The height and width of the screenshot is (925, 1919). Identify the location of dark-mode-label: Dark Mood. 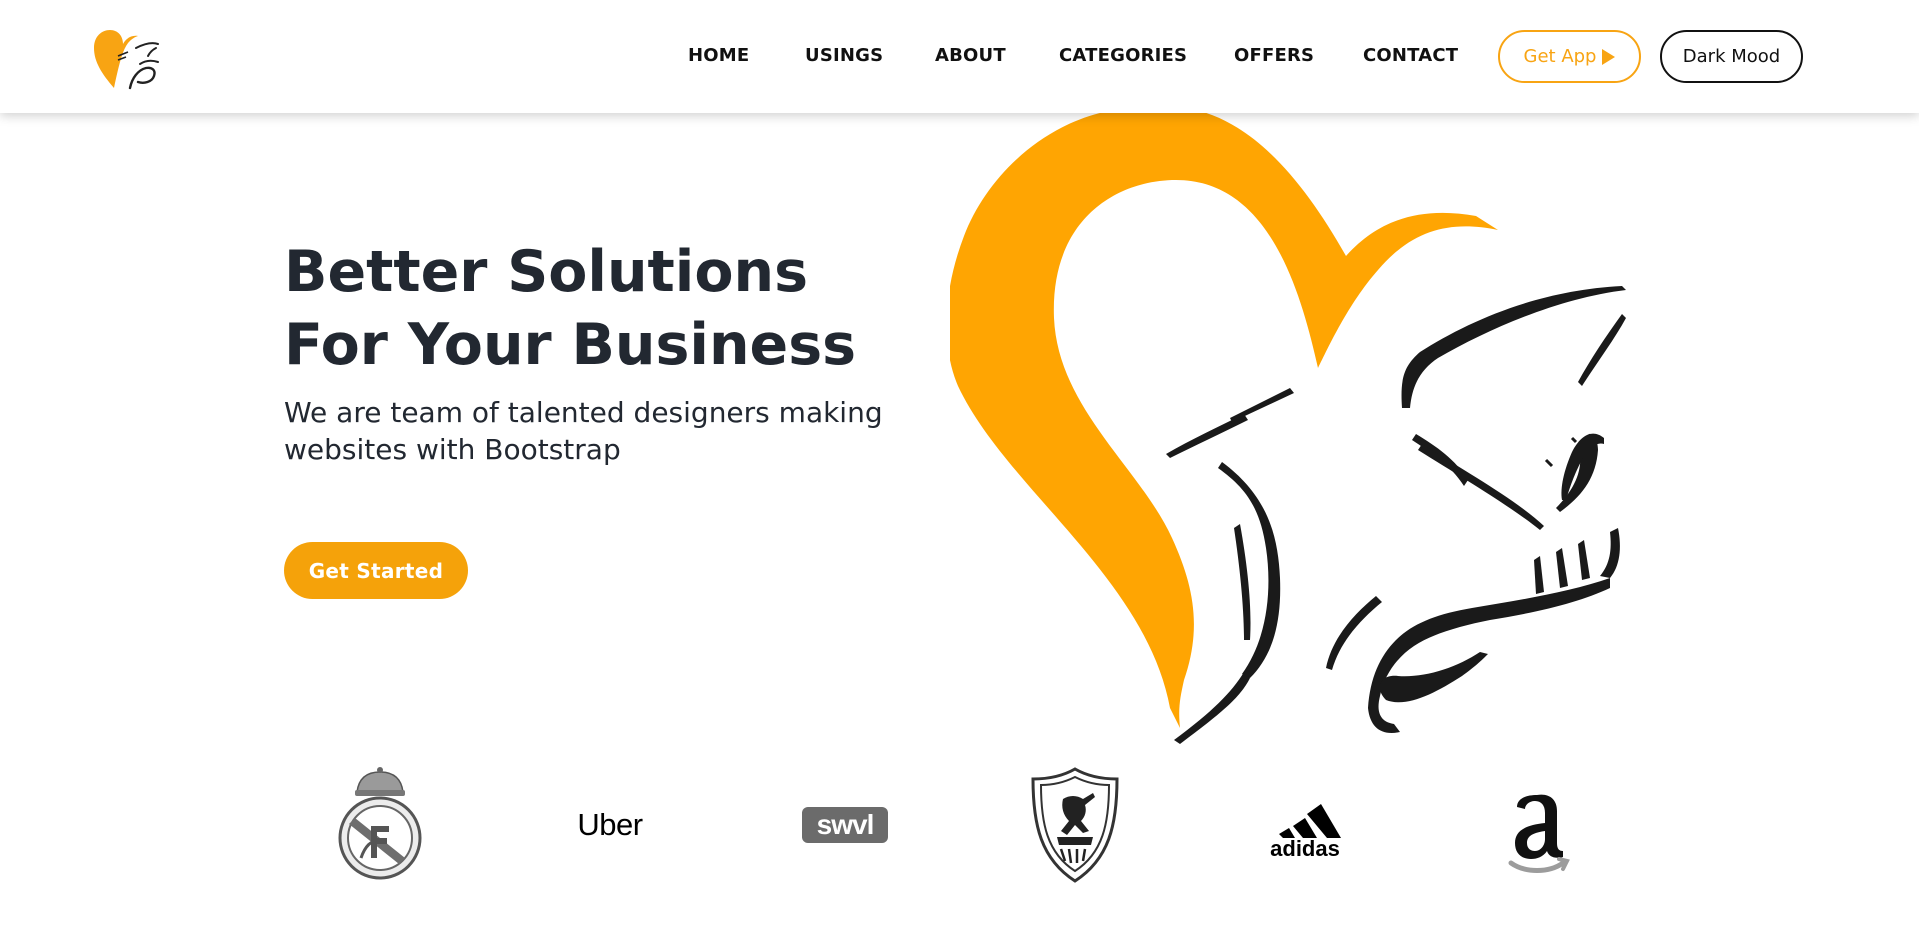
(1731, 56).